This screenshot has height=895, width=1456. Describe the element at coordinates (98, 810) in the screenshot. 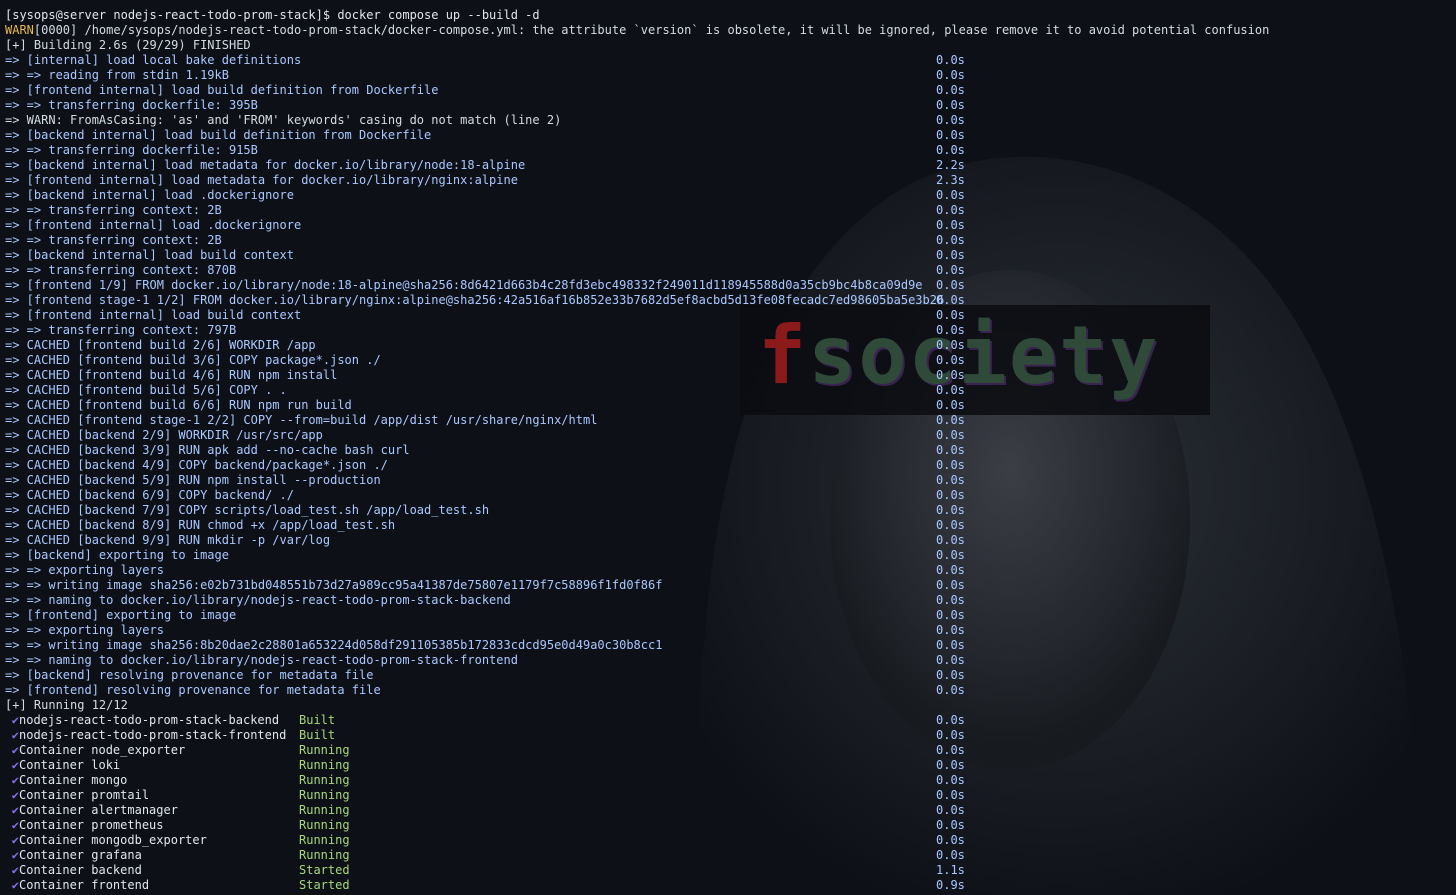

I see `running-item-name: Container alertmanager` at that location.